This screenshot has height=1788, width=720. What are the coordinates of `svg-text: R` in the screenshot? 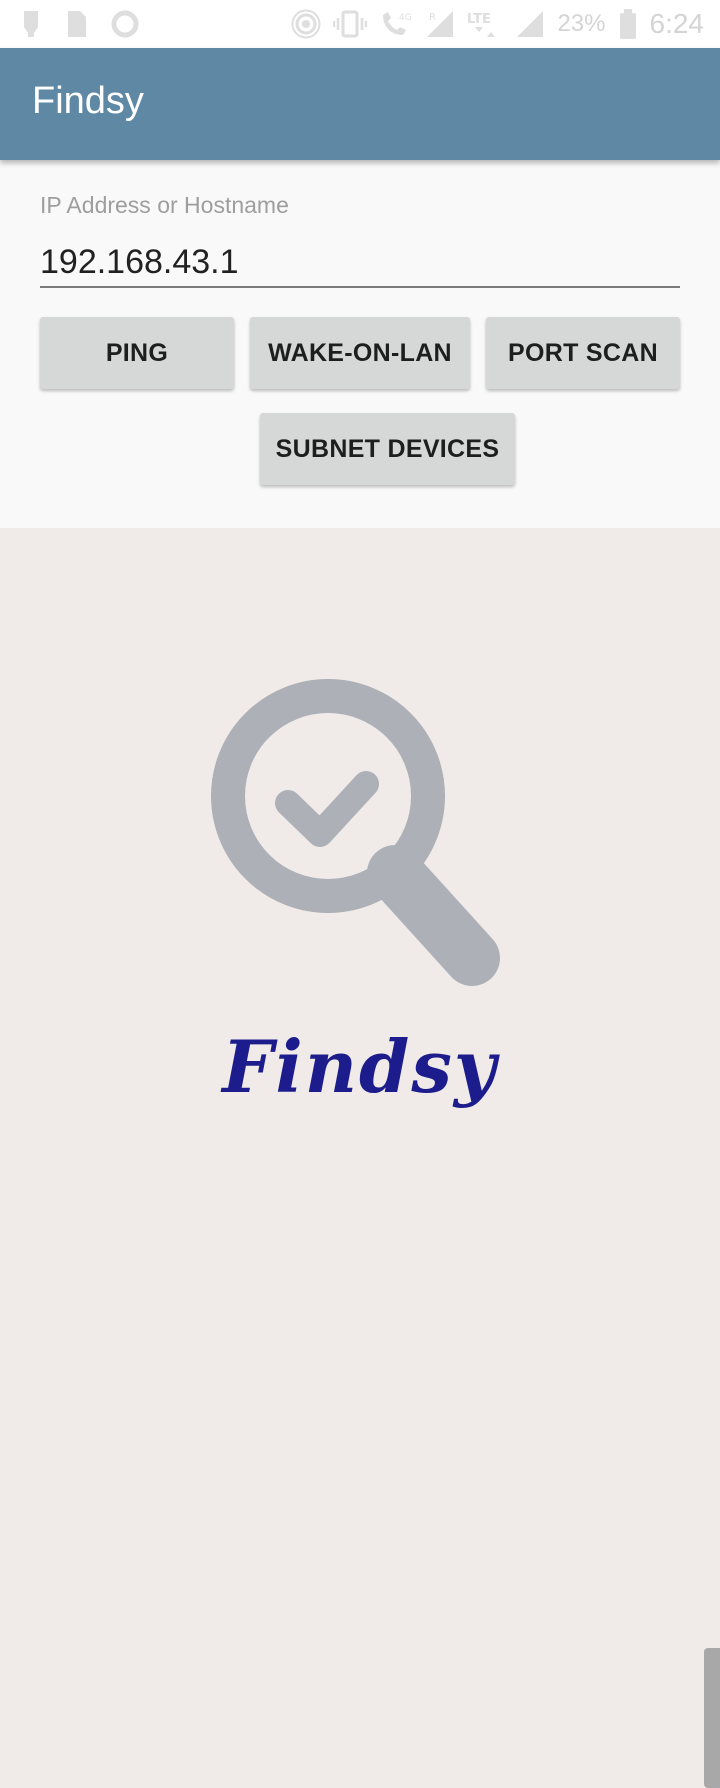 It's located at (432, 17).